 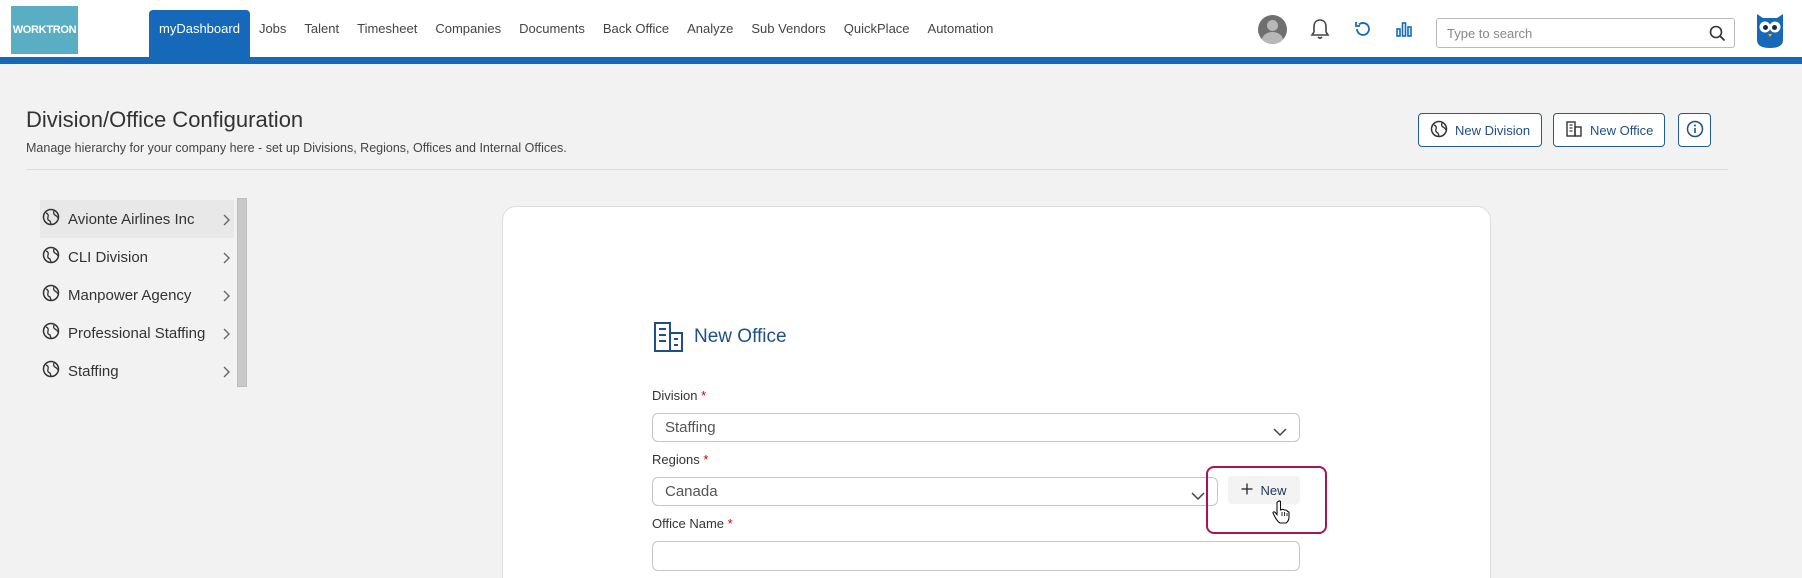 I want to click on nav-label: QuickPlace, so click(x=876, y=28).